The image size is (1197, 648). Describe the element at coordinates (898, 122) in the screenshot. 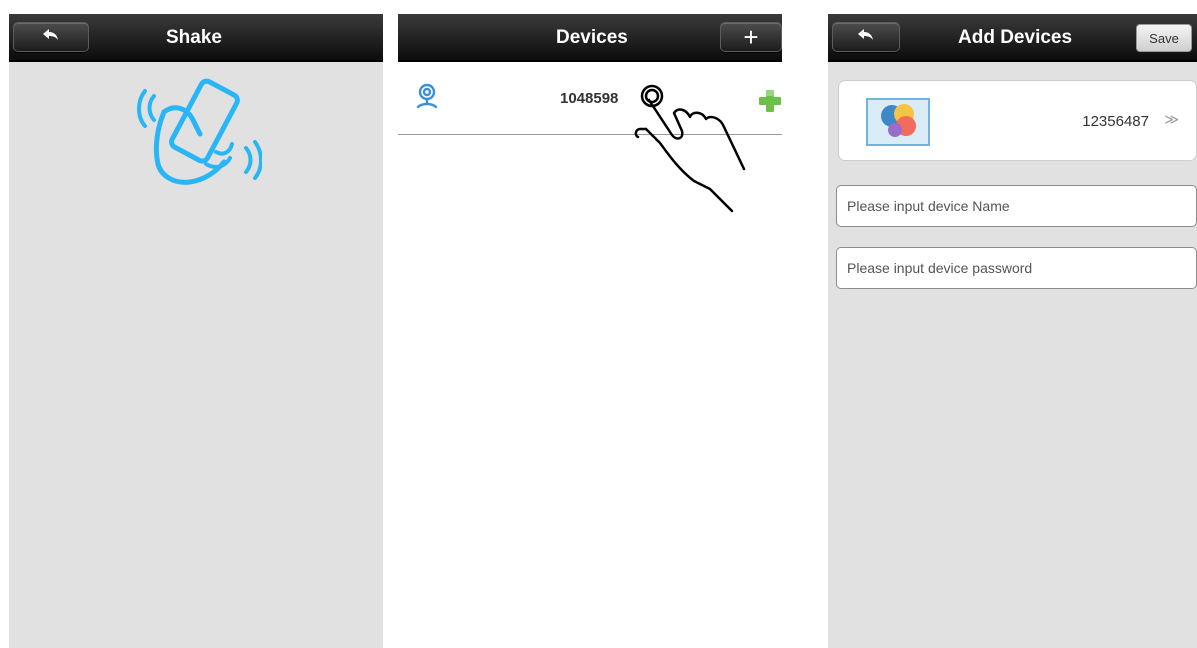

I see `device-thumbnail` at that location.